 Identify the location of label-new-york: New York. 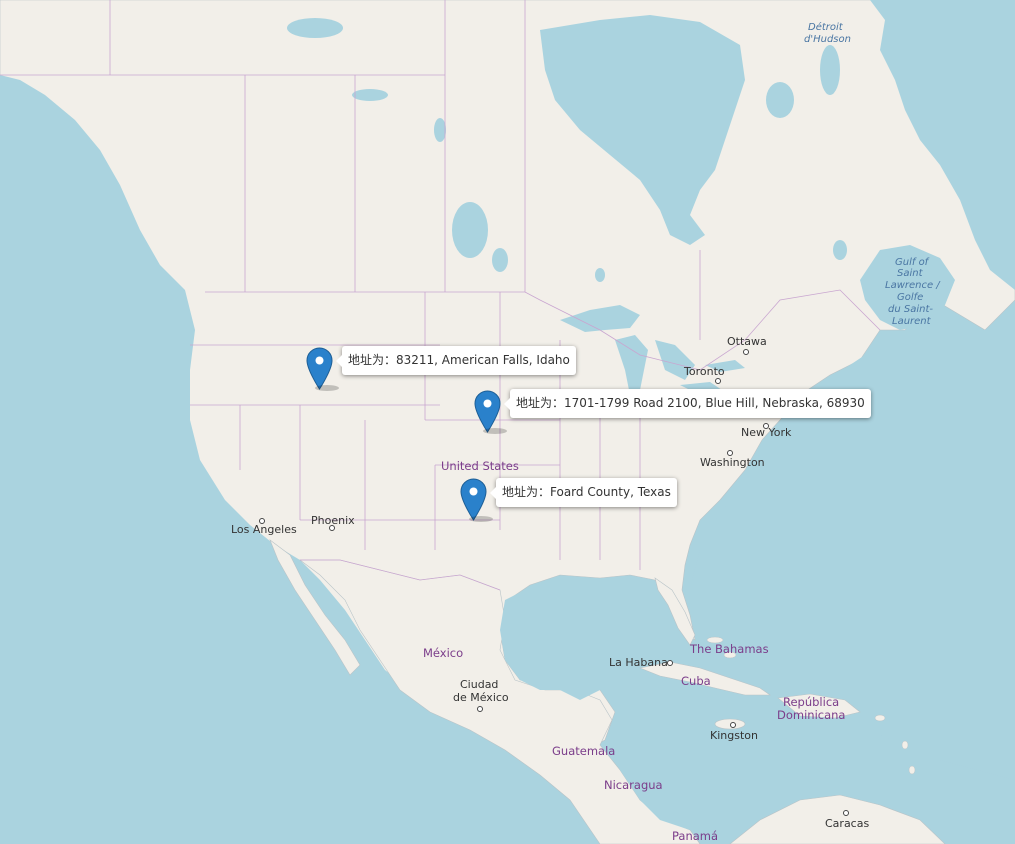
(766, 432).